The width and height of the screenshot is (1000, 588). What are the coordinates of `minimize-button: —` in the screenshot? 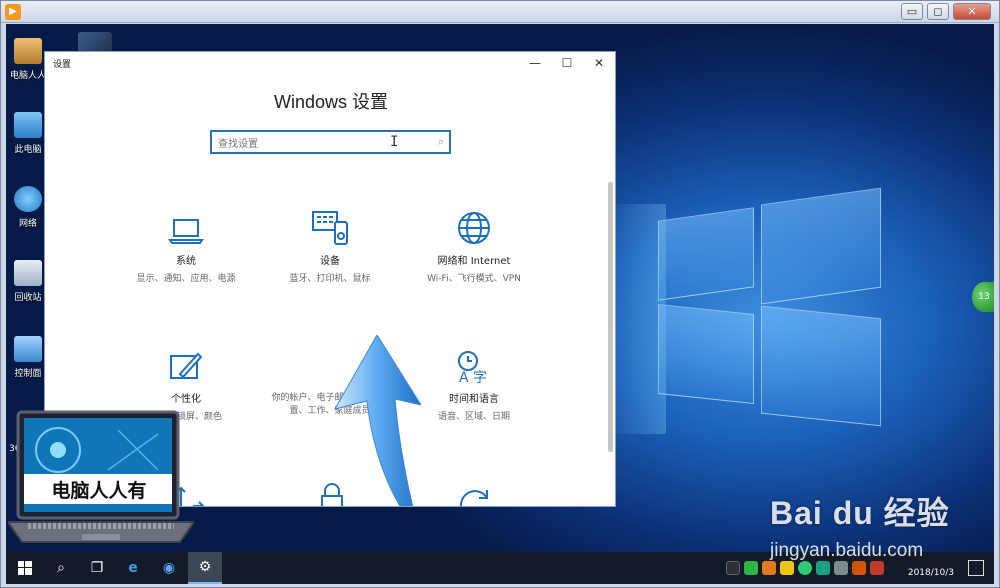 It's located at (535, 63).